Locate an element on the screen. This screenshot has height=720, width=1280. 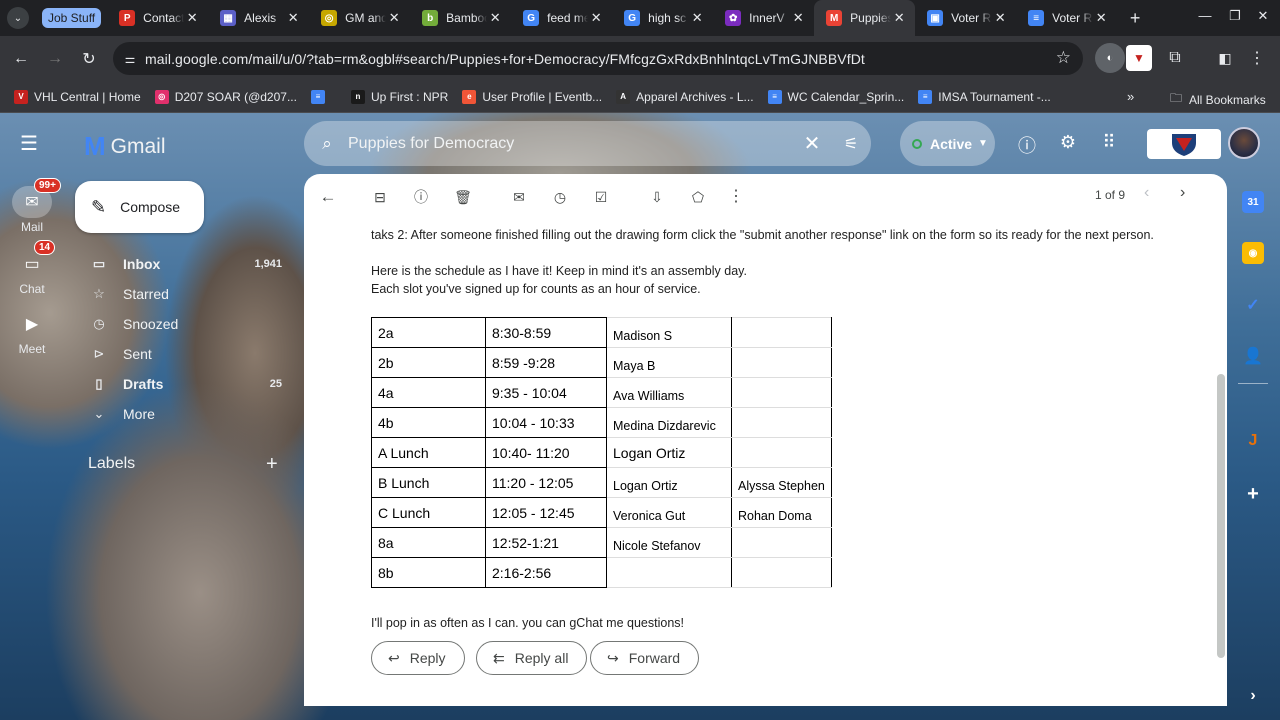
reply-button: ↩ Reply is located at coordinates (418, 658).